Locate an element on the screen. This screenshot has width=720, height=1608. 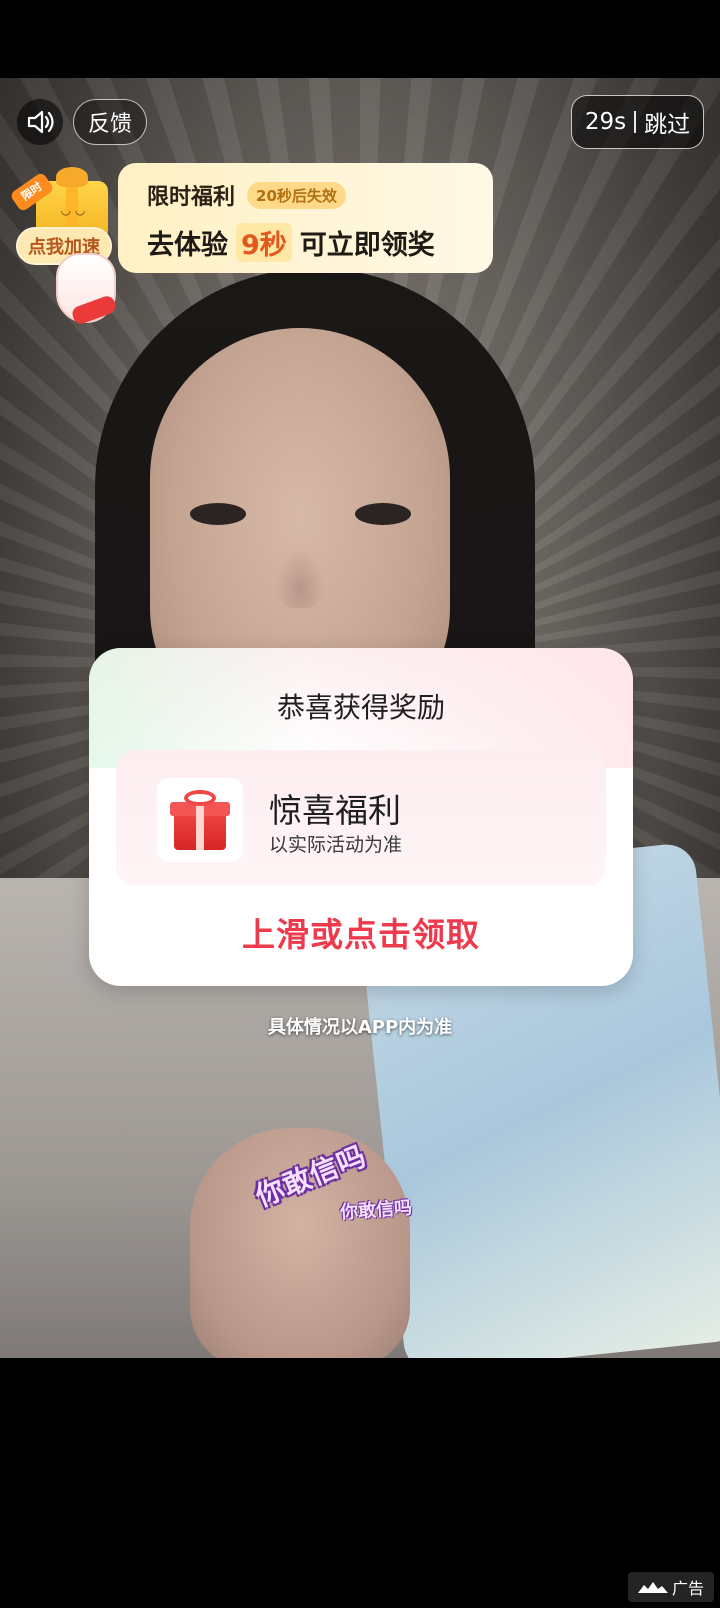
limited-offer-banner: 限时福利 20秒后失效 去体验 9秒 可立即领奖 is located at coordinates (305, 218).